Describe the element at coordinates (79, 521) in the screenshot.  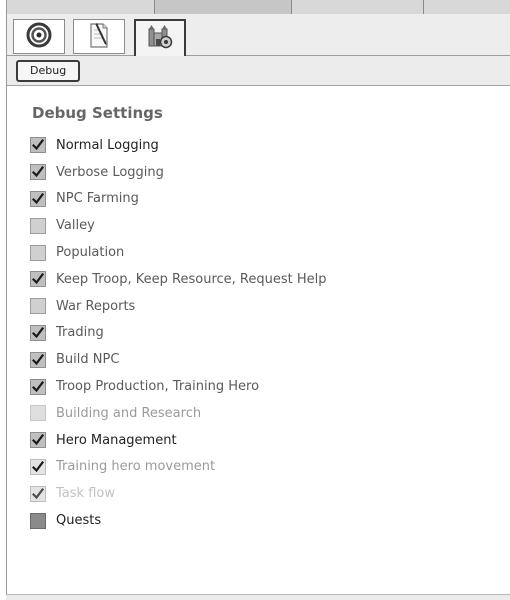
I see `setting-label: Quests` at that location.